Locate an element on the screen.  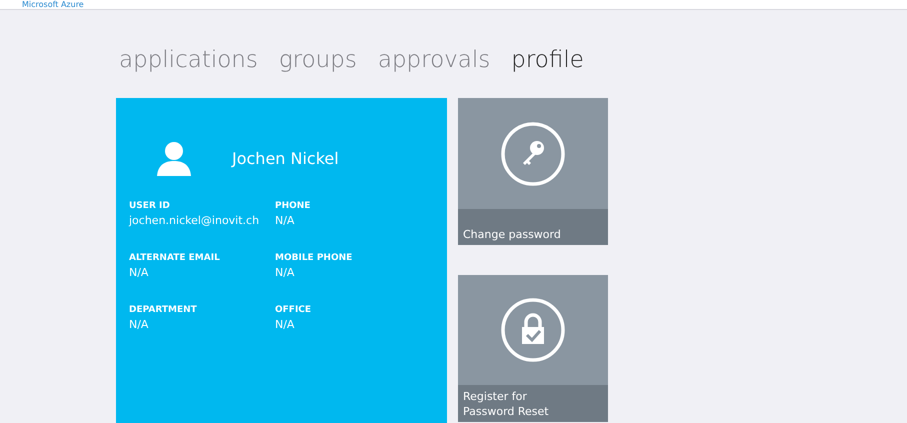
field-label: USER ID is located at coordinates (150, 206).